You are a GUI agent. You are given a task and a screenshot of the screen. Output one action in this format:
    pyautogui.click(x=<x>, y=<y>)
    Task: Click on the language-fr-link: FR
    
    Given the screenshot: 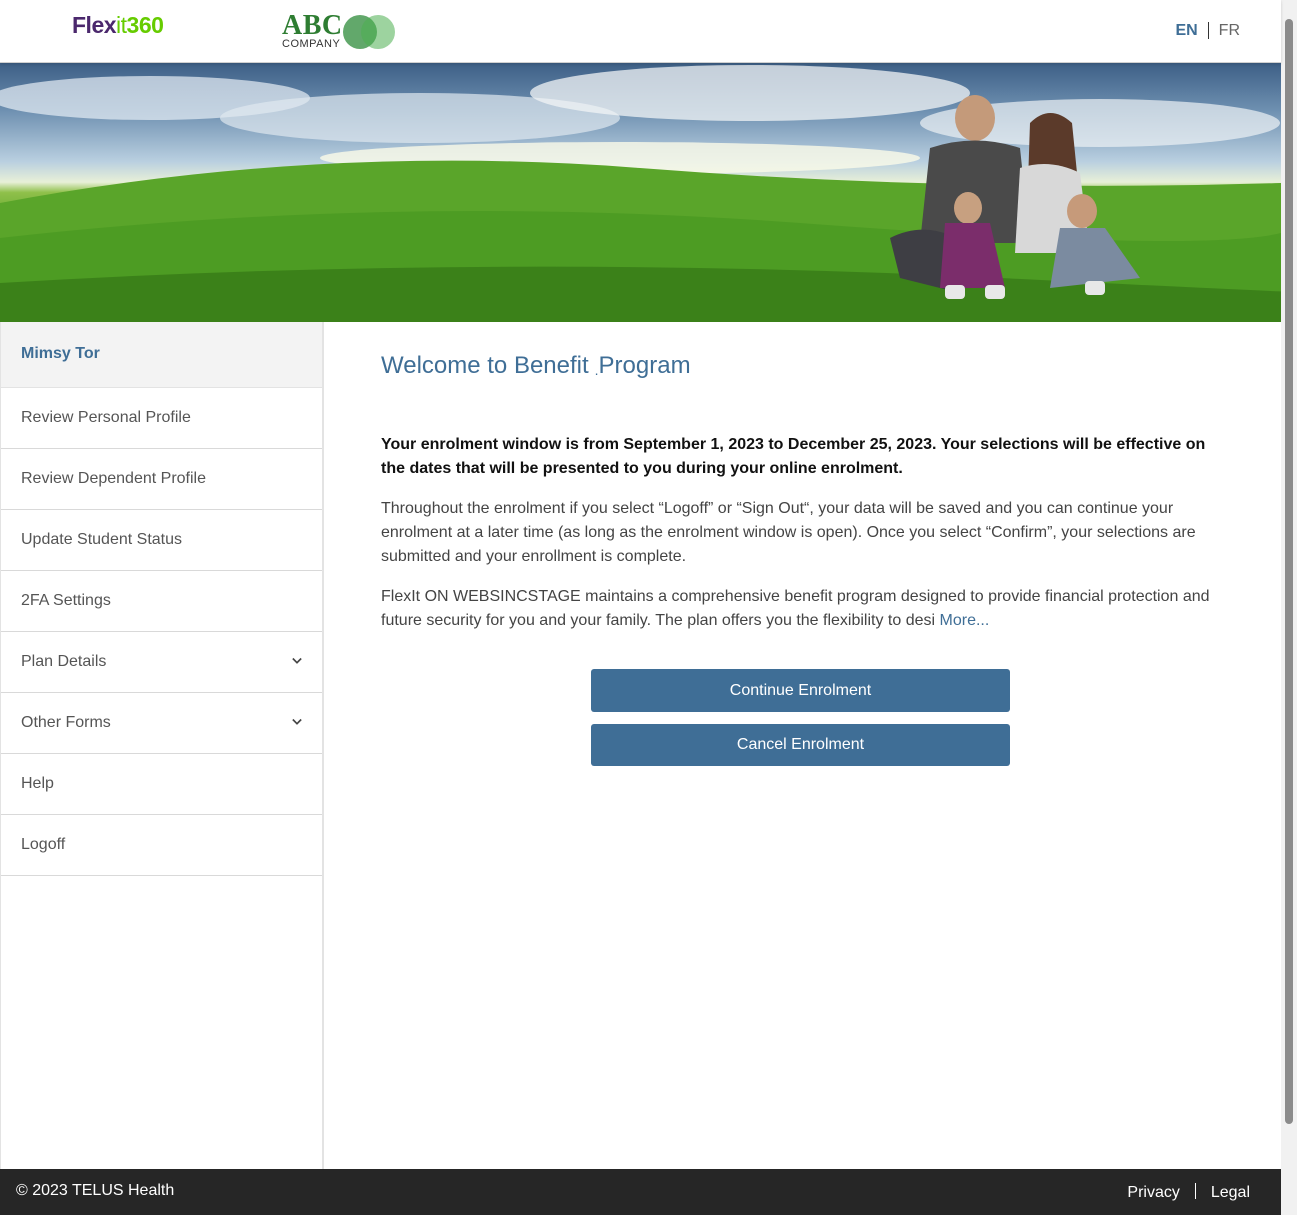 What is the action you would take?
    pyautogui.click(x=1224, y=30)
    